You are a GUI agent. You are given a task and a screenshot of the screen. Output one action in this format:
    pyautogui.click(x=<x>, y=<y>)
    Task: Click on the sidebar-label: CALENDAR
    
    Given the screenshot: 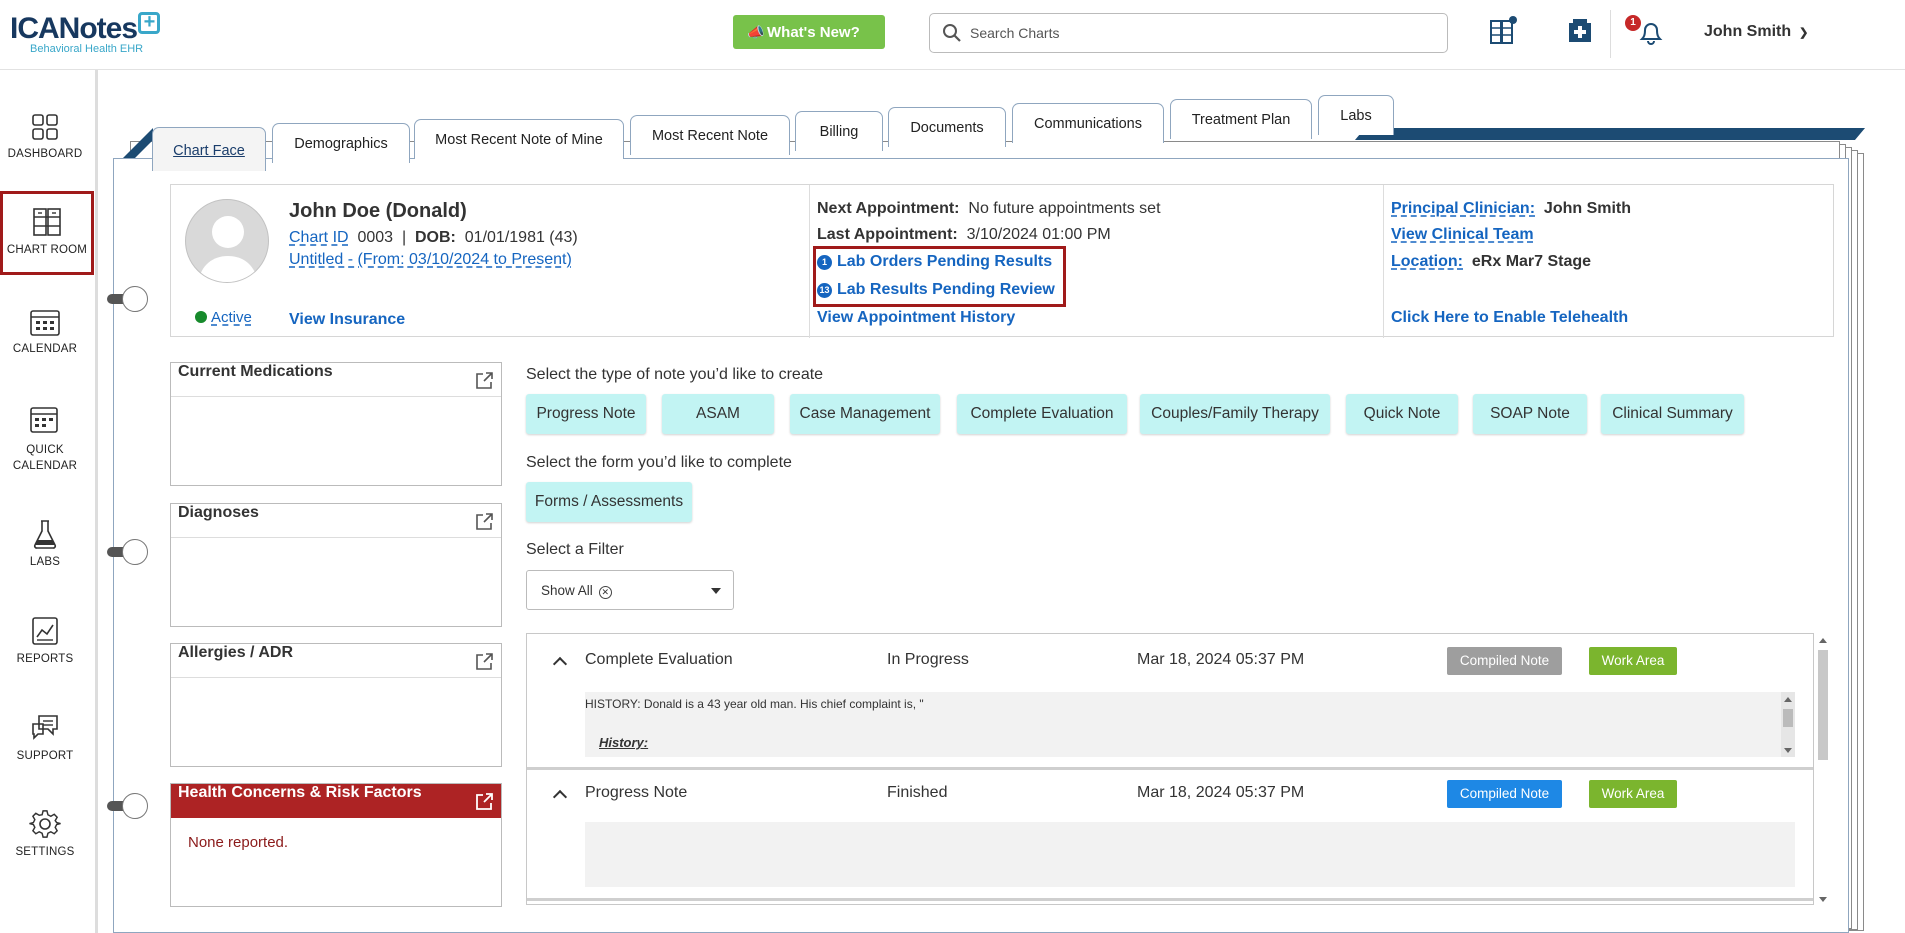 What is the action you would take?
    pyautogui.click(x=45, y=349)
    